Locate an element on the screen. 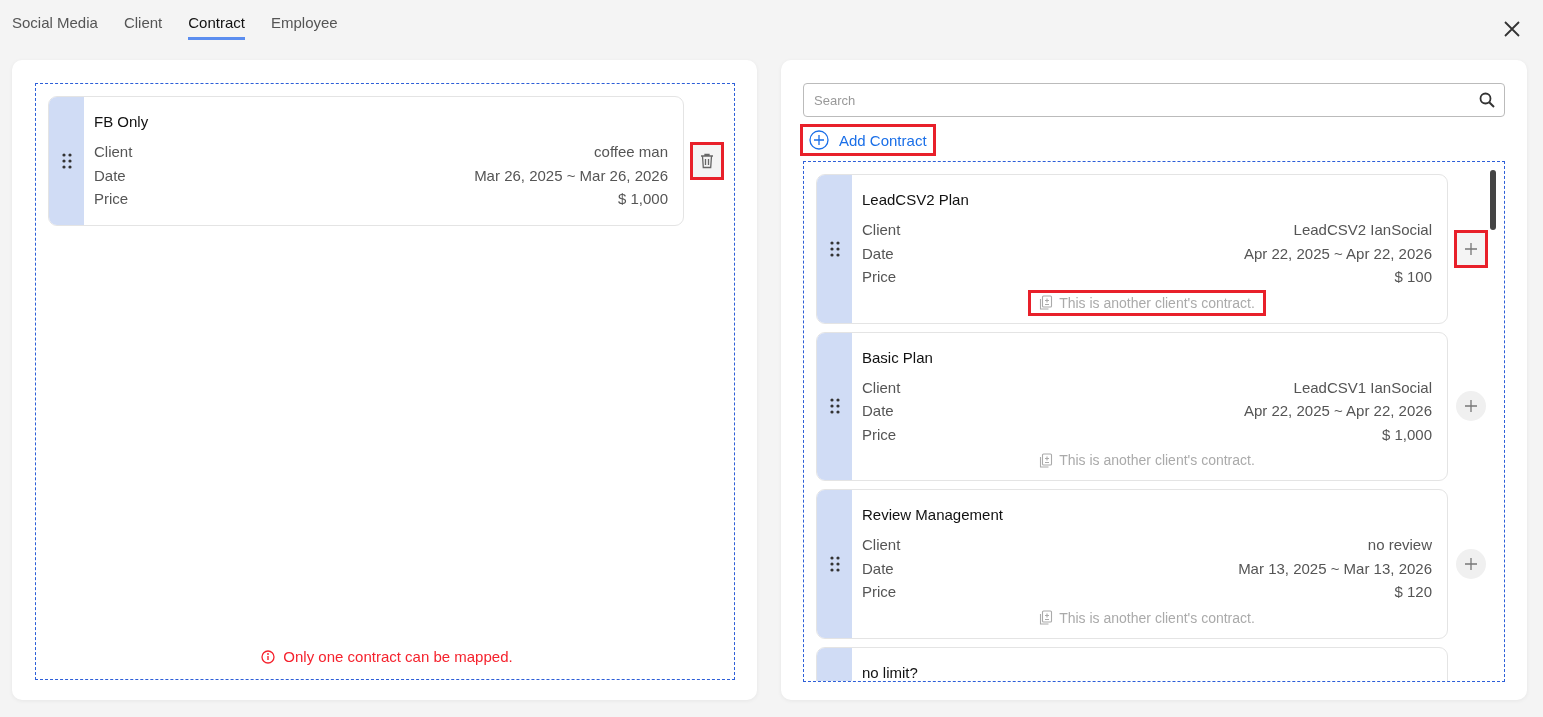  field-value: LeadCSV1 IanSocial is located at coordinates (1362, 387).